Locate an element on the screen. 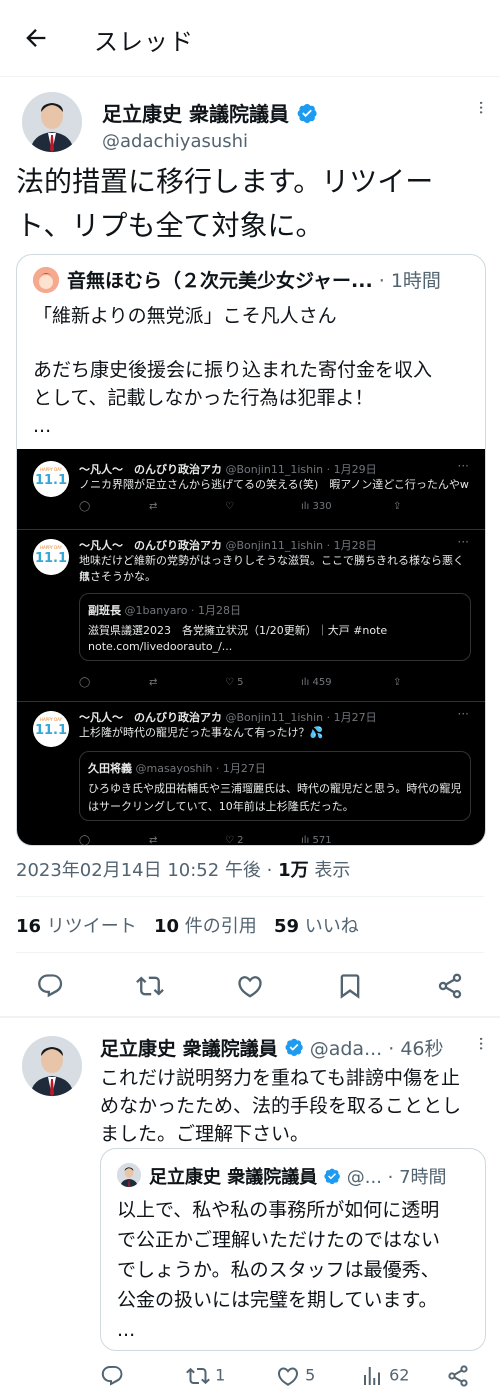 The image size is (500, 1400). reply-time: · 46秒 is located at coordinates (416, 1049).